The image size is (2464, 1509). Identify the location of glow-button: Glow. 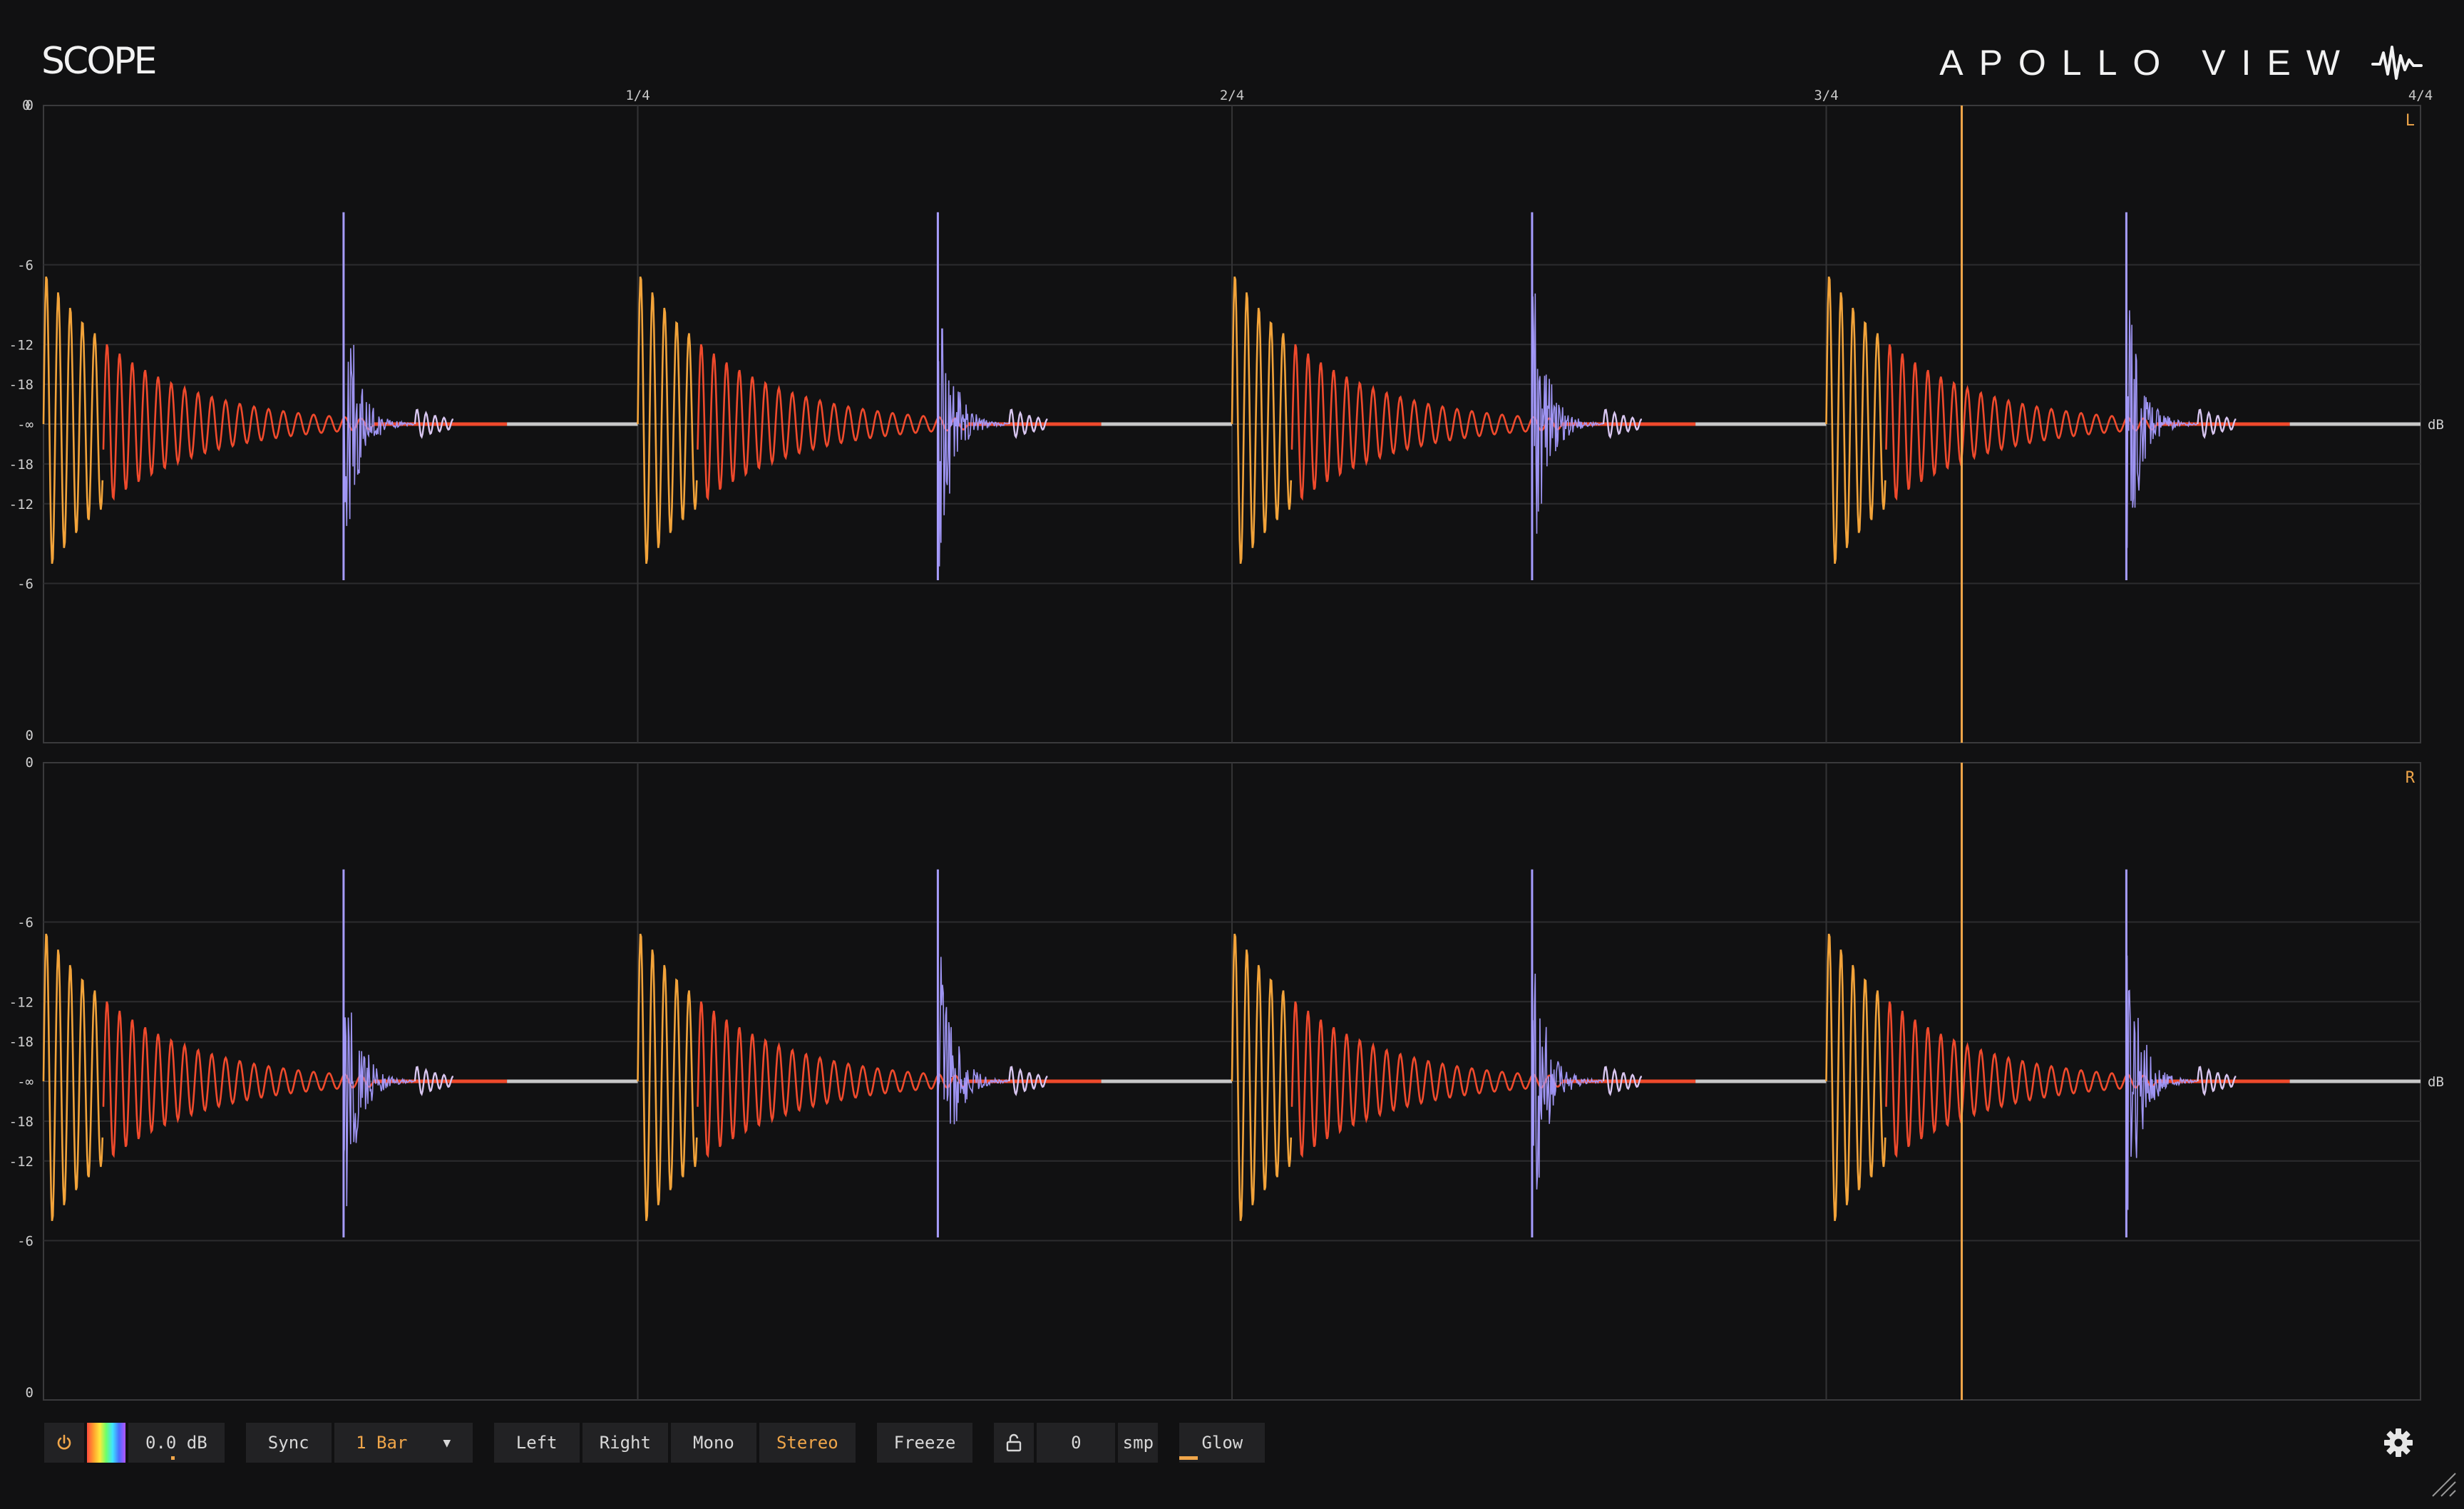
(1222, 1443).